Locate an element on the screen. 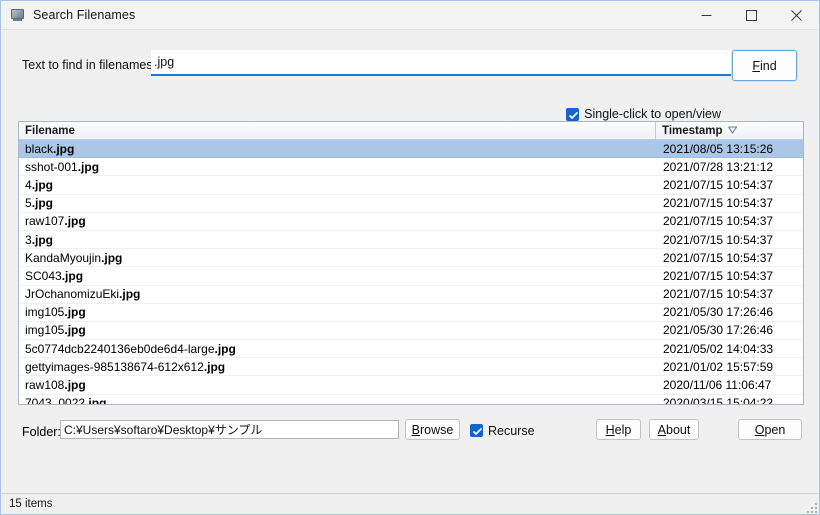 This screenshot has width=820, height=515. cell-filename: 5.jpg is located at coordinates (337, 203).